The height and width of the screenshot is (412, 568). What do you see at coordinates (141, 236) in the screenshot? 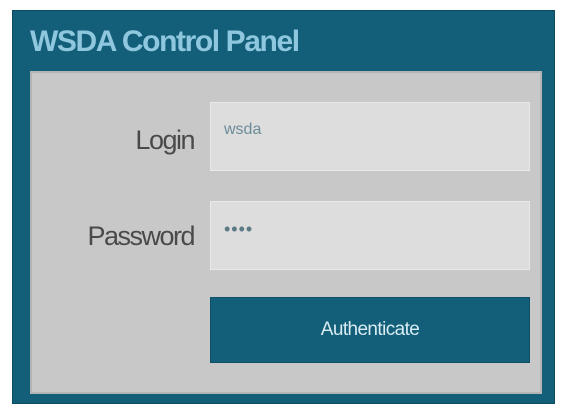
I see `password-label: Password` at bounding box center [141, 236].